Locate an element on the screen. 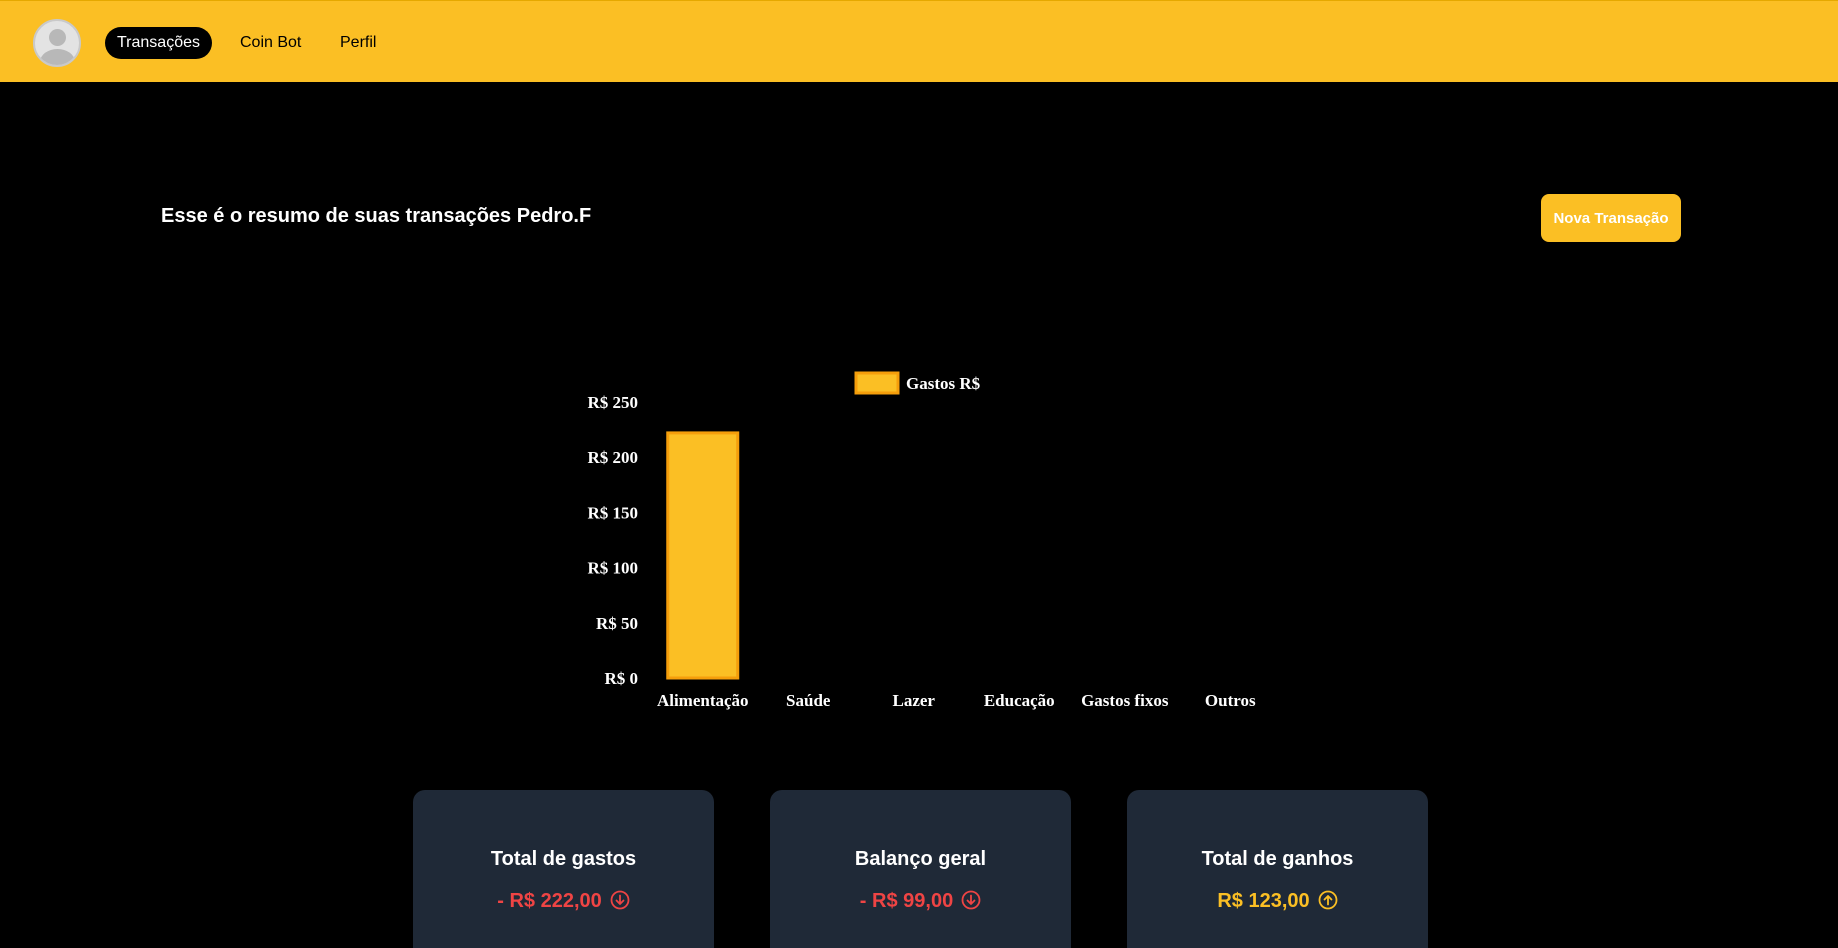  total-income-card: Total de ganhos R$ 123,00 is located at coordinates (1277, 869).